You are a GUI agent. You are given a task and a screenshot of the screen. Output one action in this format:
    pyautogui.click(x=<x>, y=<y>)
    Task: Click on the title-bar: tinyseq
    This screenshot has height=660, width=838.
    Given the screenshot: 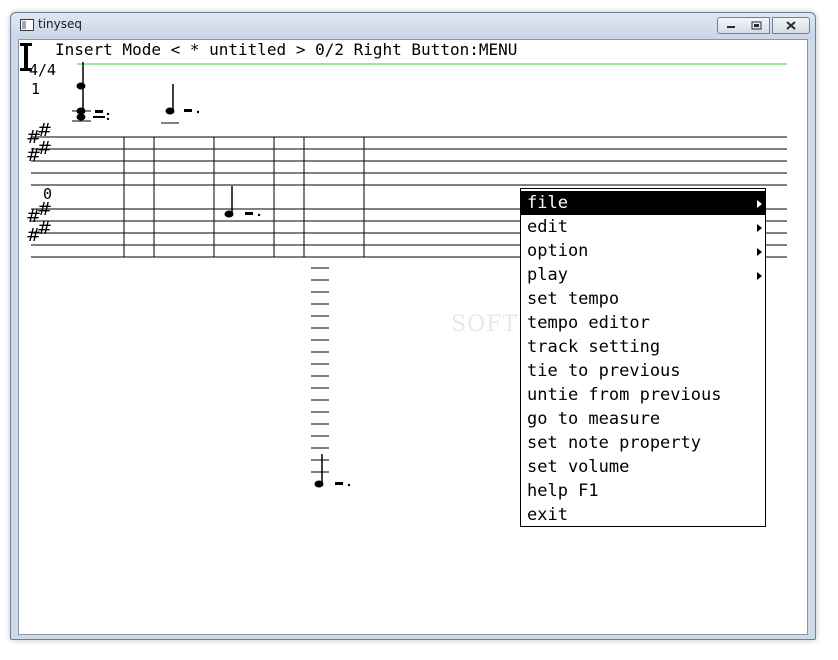 What is the action you would take?
    pyautogui.click(x=413, y=26)
    